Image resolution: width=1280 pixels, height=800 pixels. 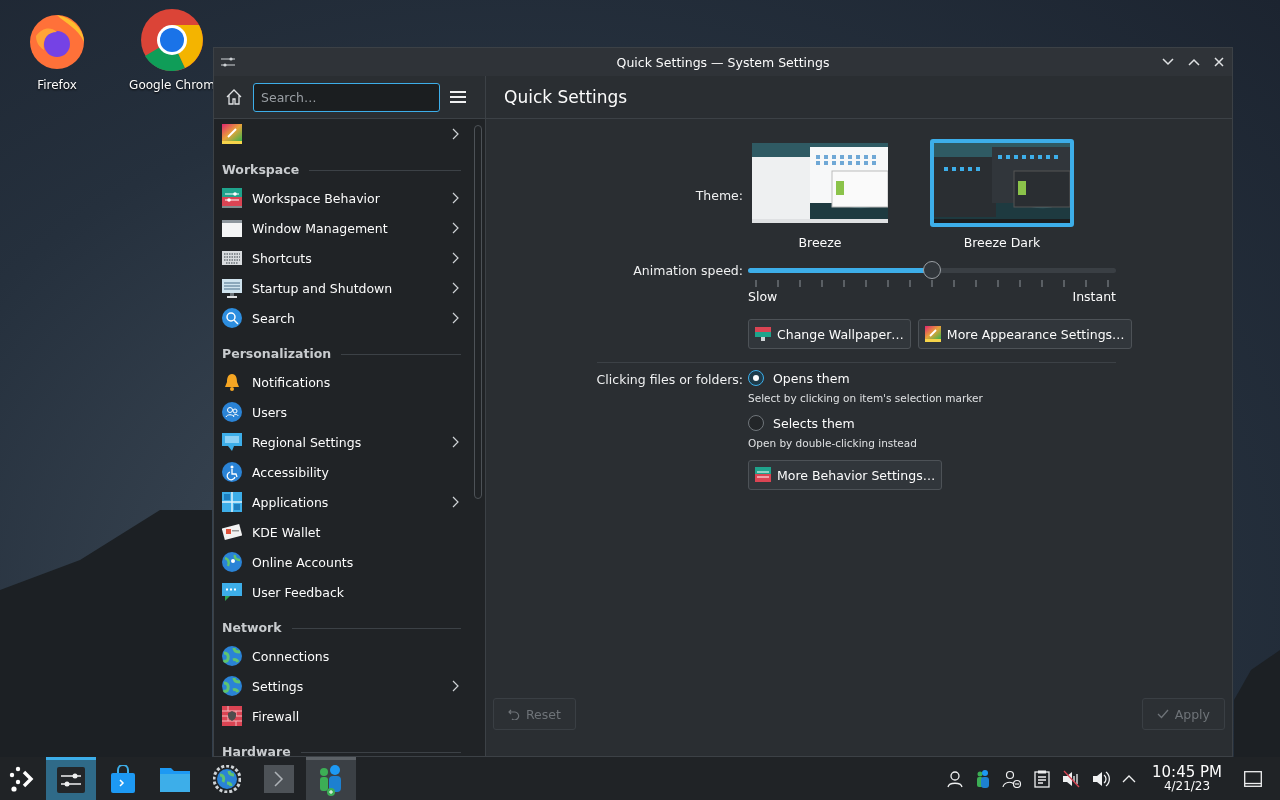 I want to click on sidebar-item: Startup and Shutdown, so click(x=345, y=288).